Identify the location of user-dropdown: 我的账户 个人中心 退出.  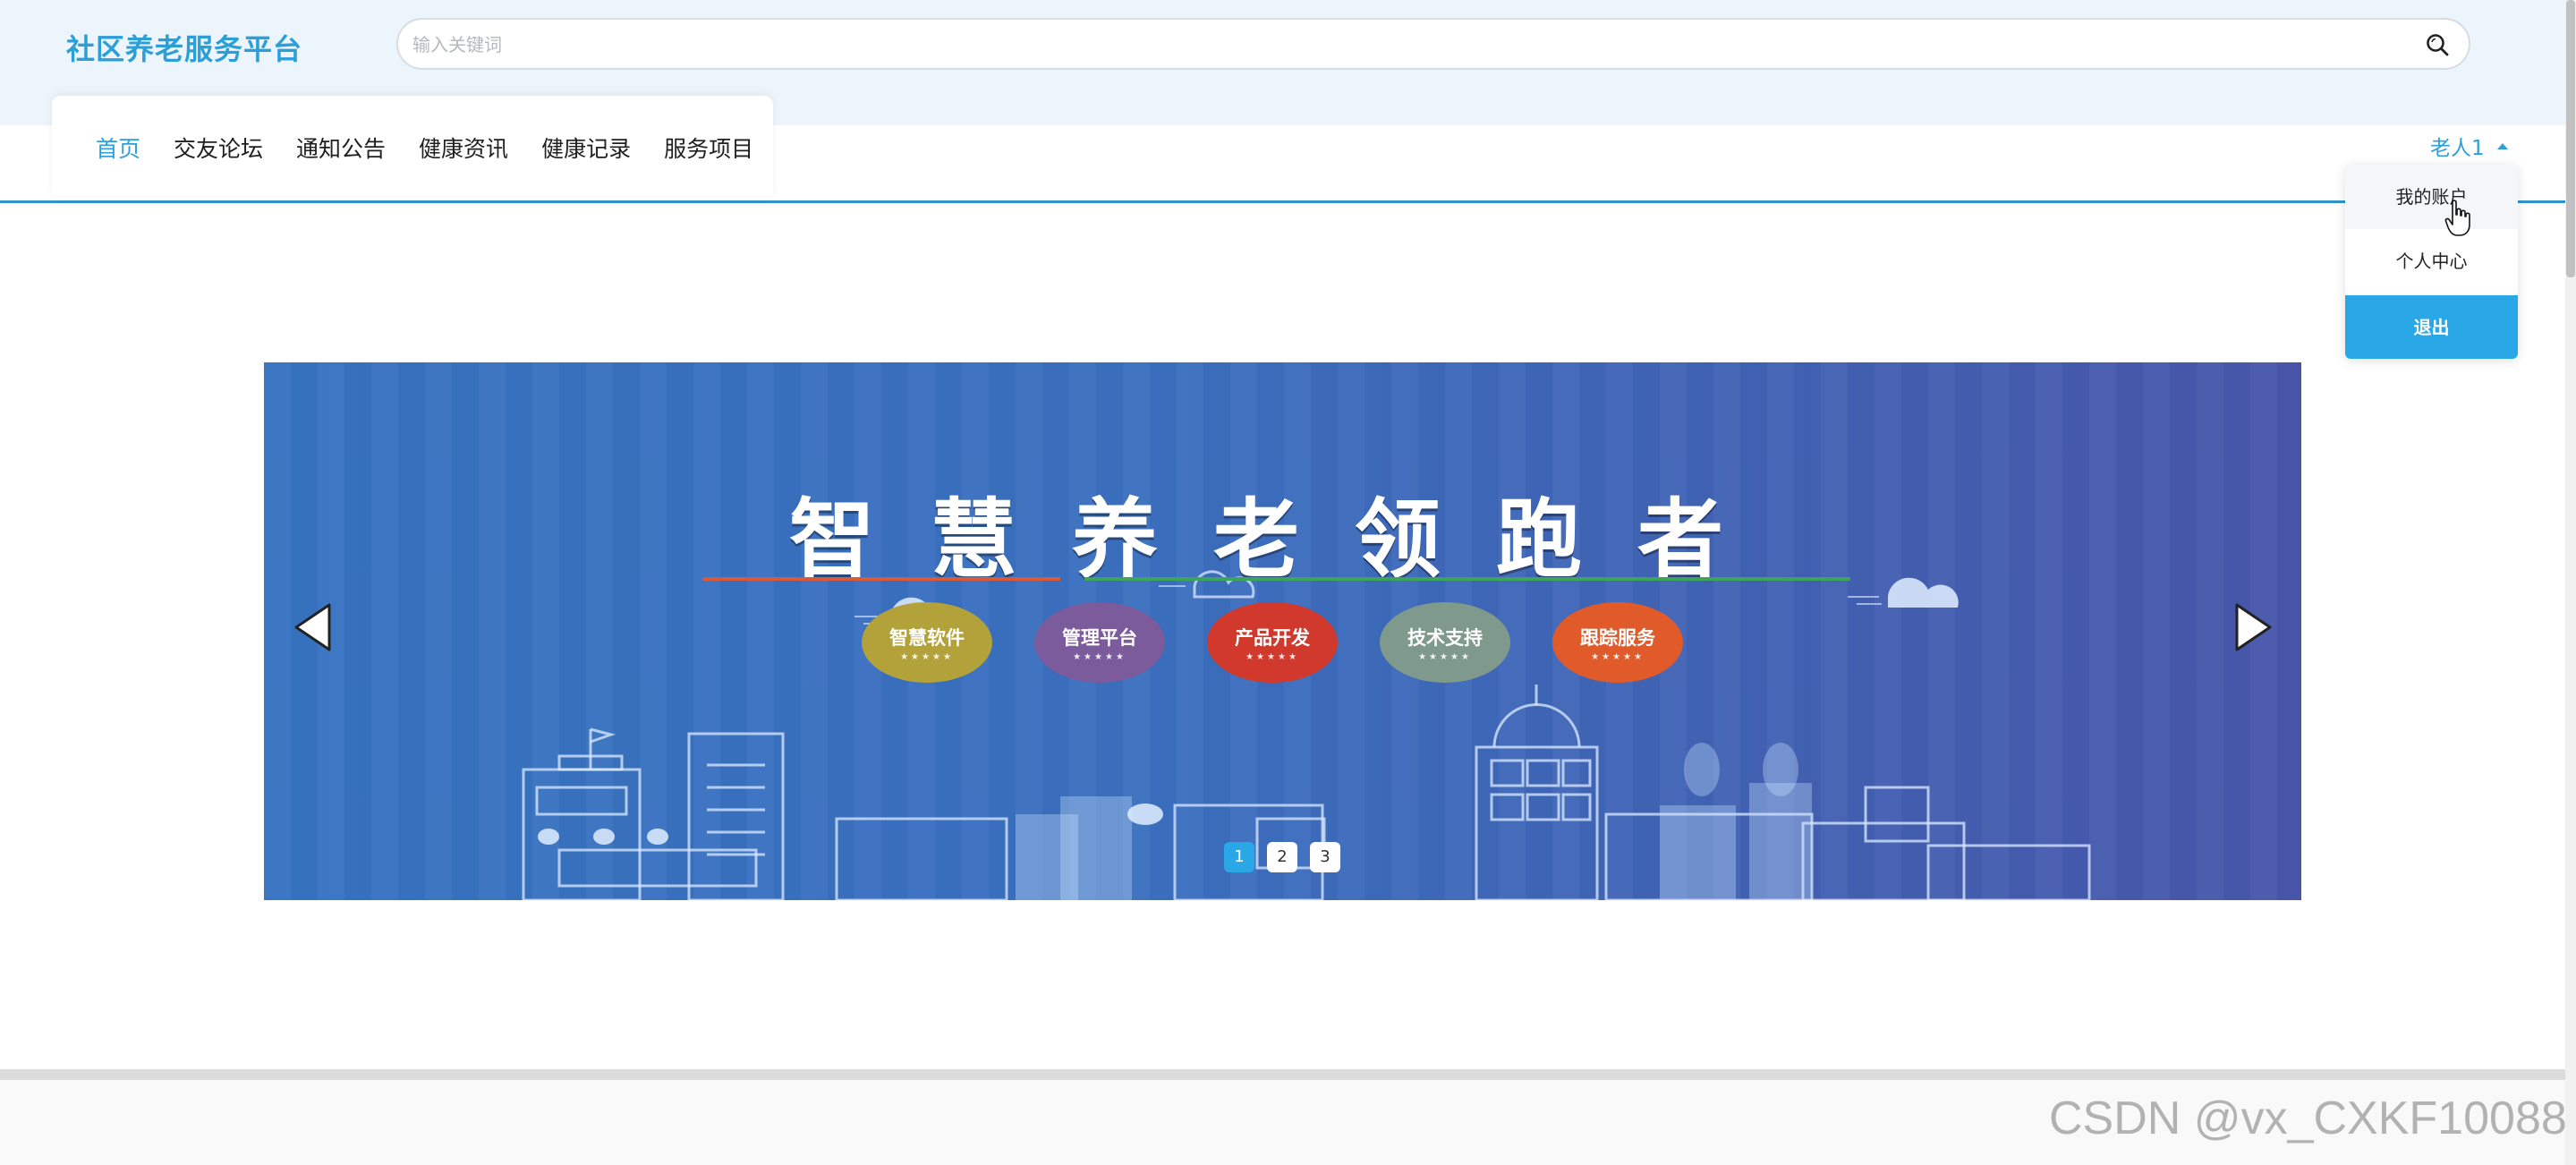
(2431, 262).